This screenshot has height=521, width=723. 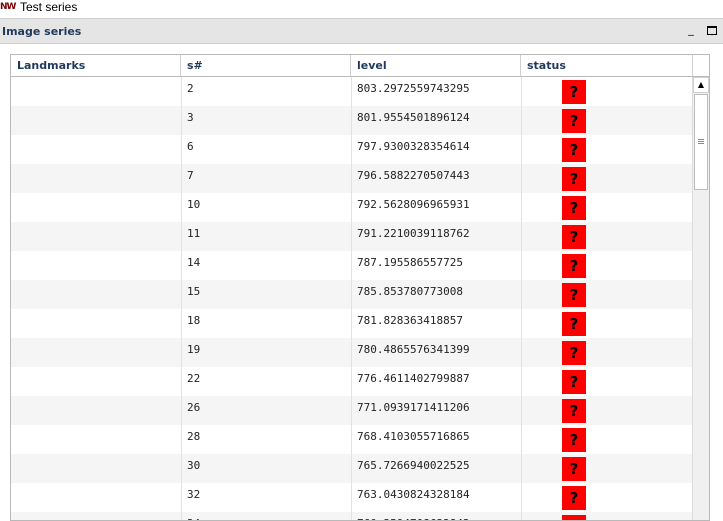 I want to click on cell-level: 760.3594708633843, so click(x=436, y=516).